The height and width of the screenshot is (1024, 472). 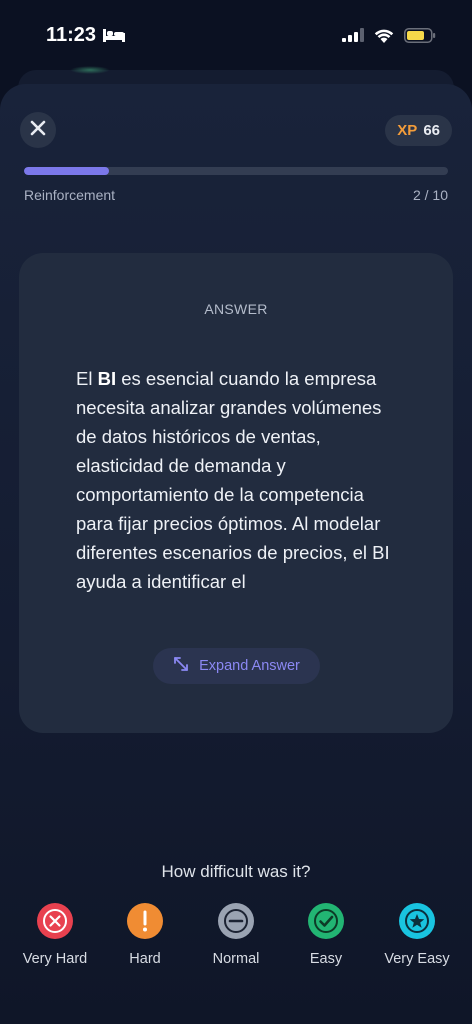 I want to click on rating-label: Normal, so click(x=236, y=959).